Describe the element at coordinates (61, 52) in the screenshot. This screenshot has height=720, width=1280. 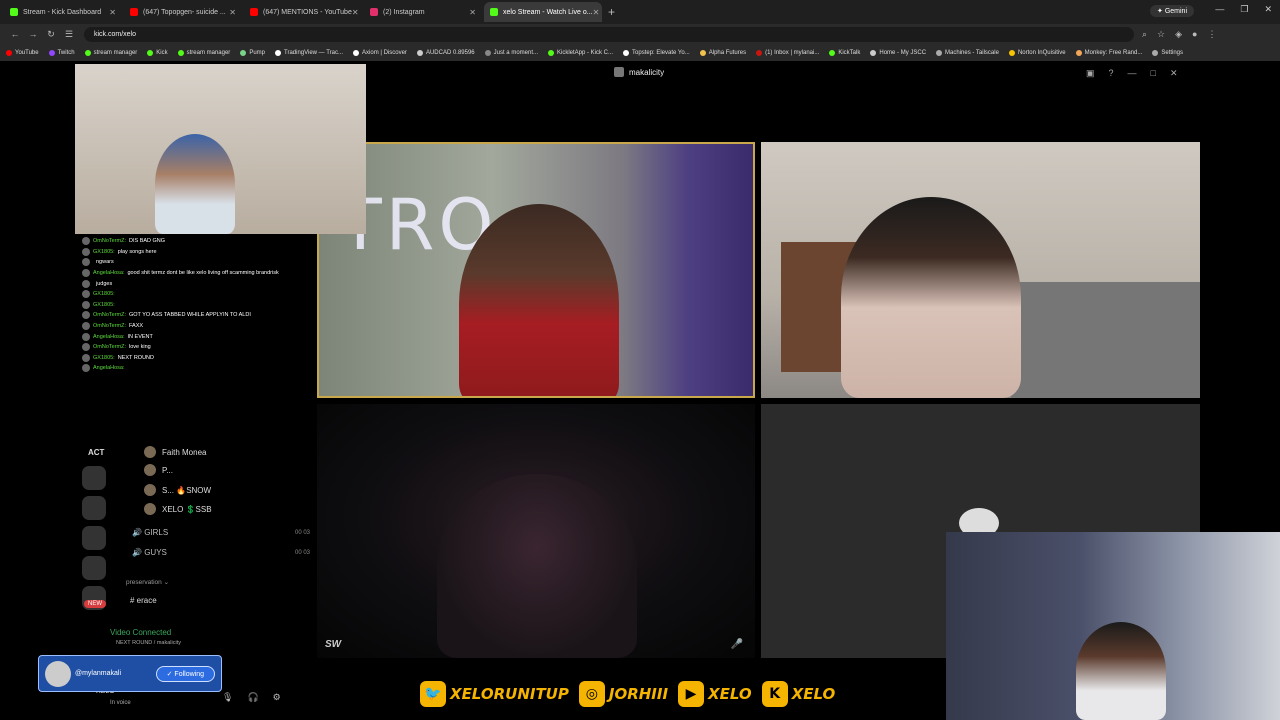
I see `bookmark-item: Twitch` at that location.